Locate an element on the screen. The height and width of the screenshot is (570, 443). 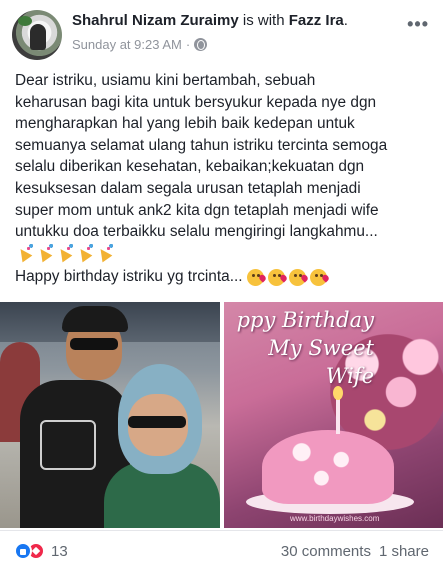
party-emoji-row is located at coordinates (64, 252).